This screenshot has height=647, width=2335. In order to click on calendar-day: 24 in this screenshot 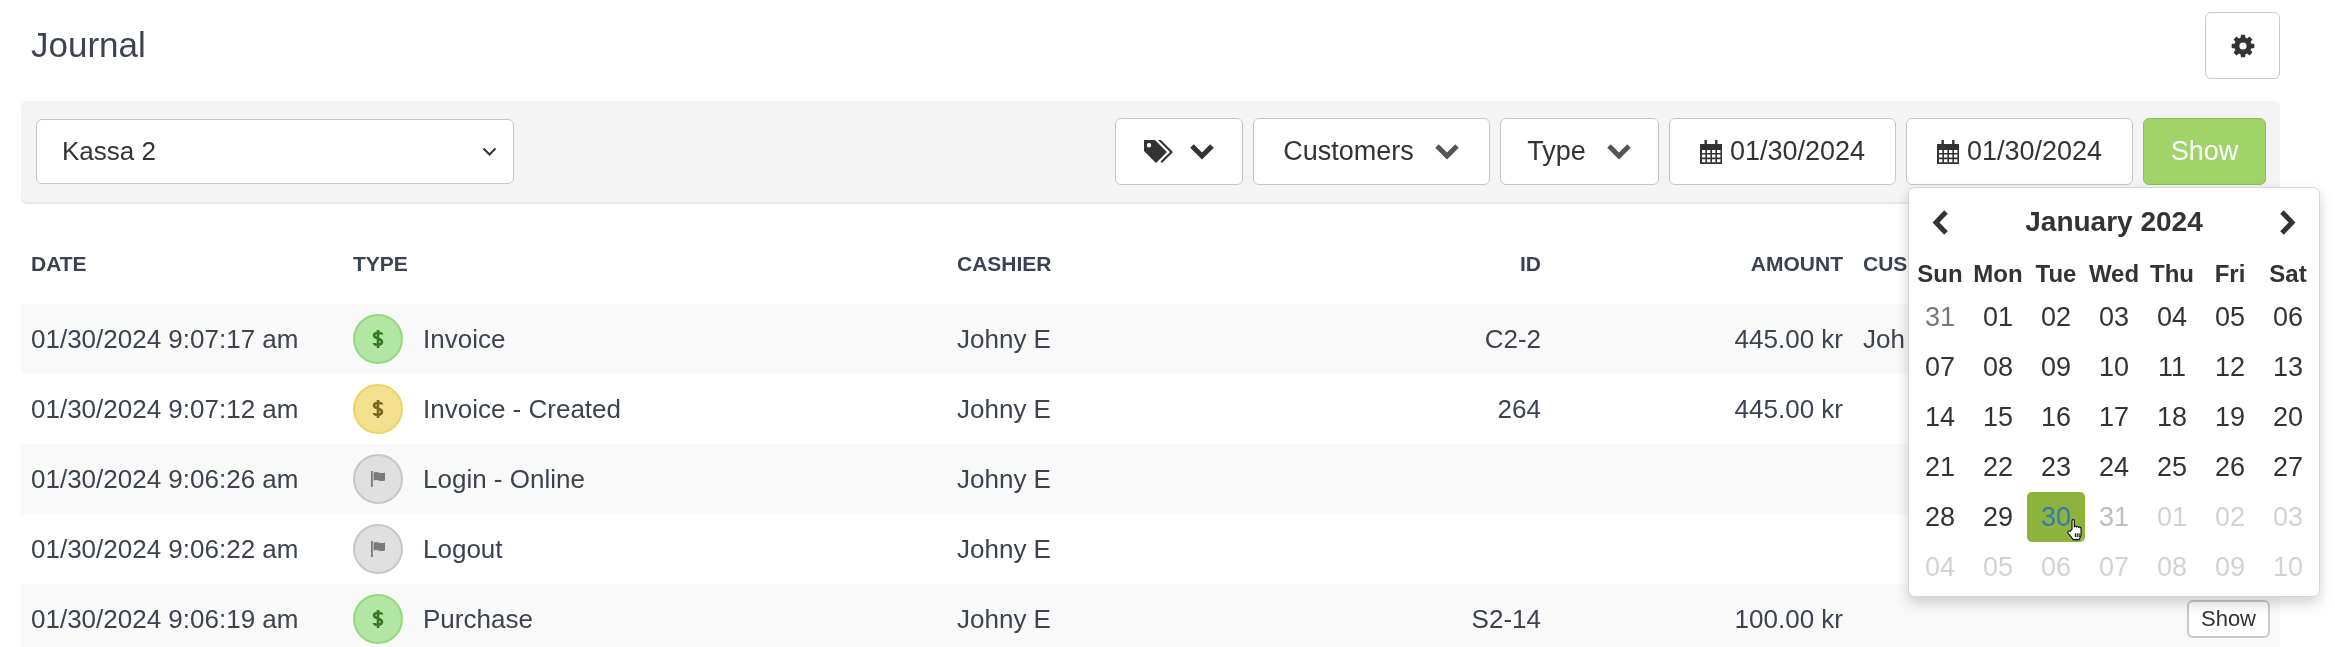, I will do `click(2114, 467)`.